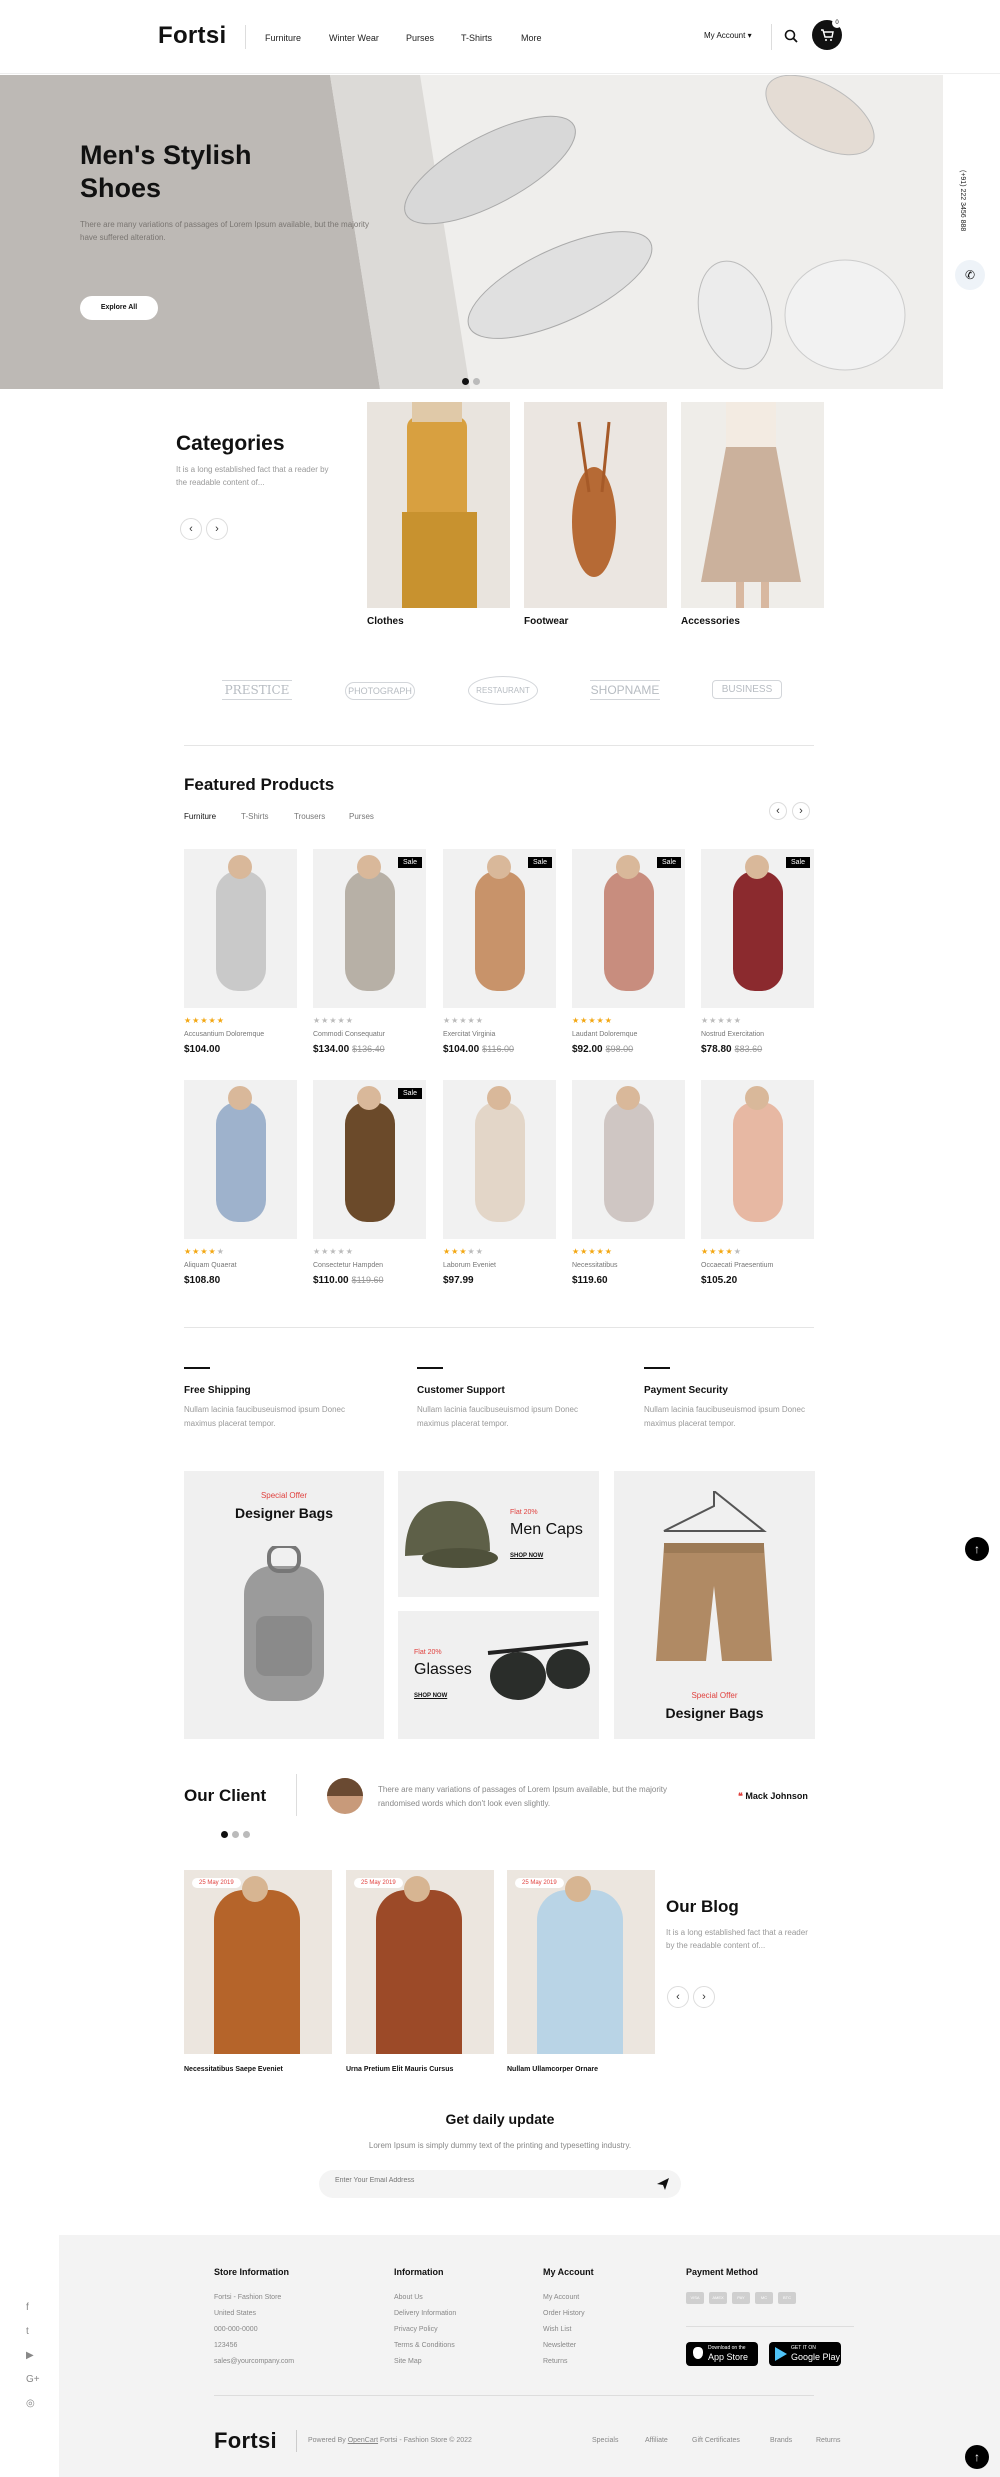  Describe the element at coordinates (361, 816) in the screenshot. I see `tab-purses: Purses` at that location.